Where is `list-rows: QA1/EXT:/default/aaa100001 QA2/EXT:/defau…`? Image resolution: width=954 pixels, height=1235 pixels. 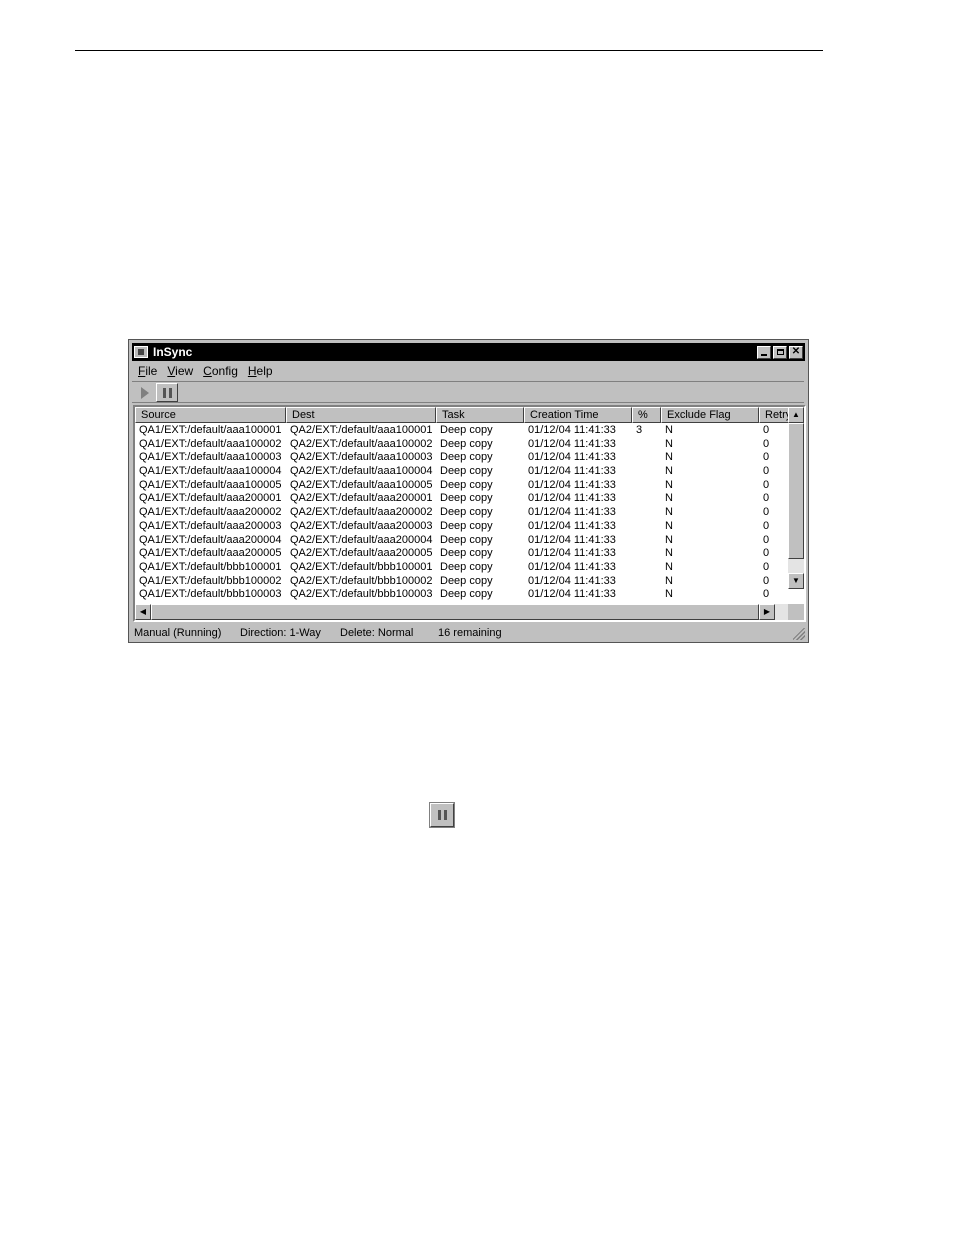 list-rows: QA1/EXT:/default/aaa100001 QA2/EXT:/defau… is located at coordinates (463, 513).